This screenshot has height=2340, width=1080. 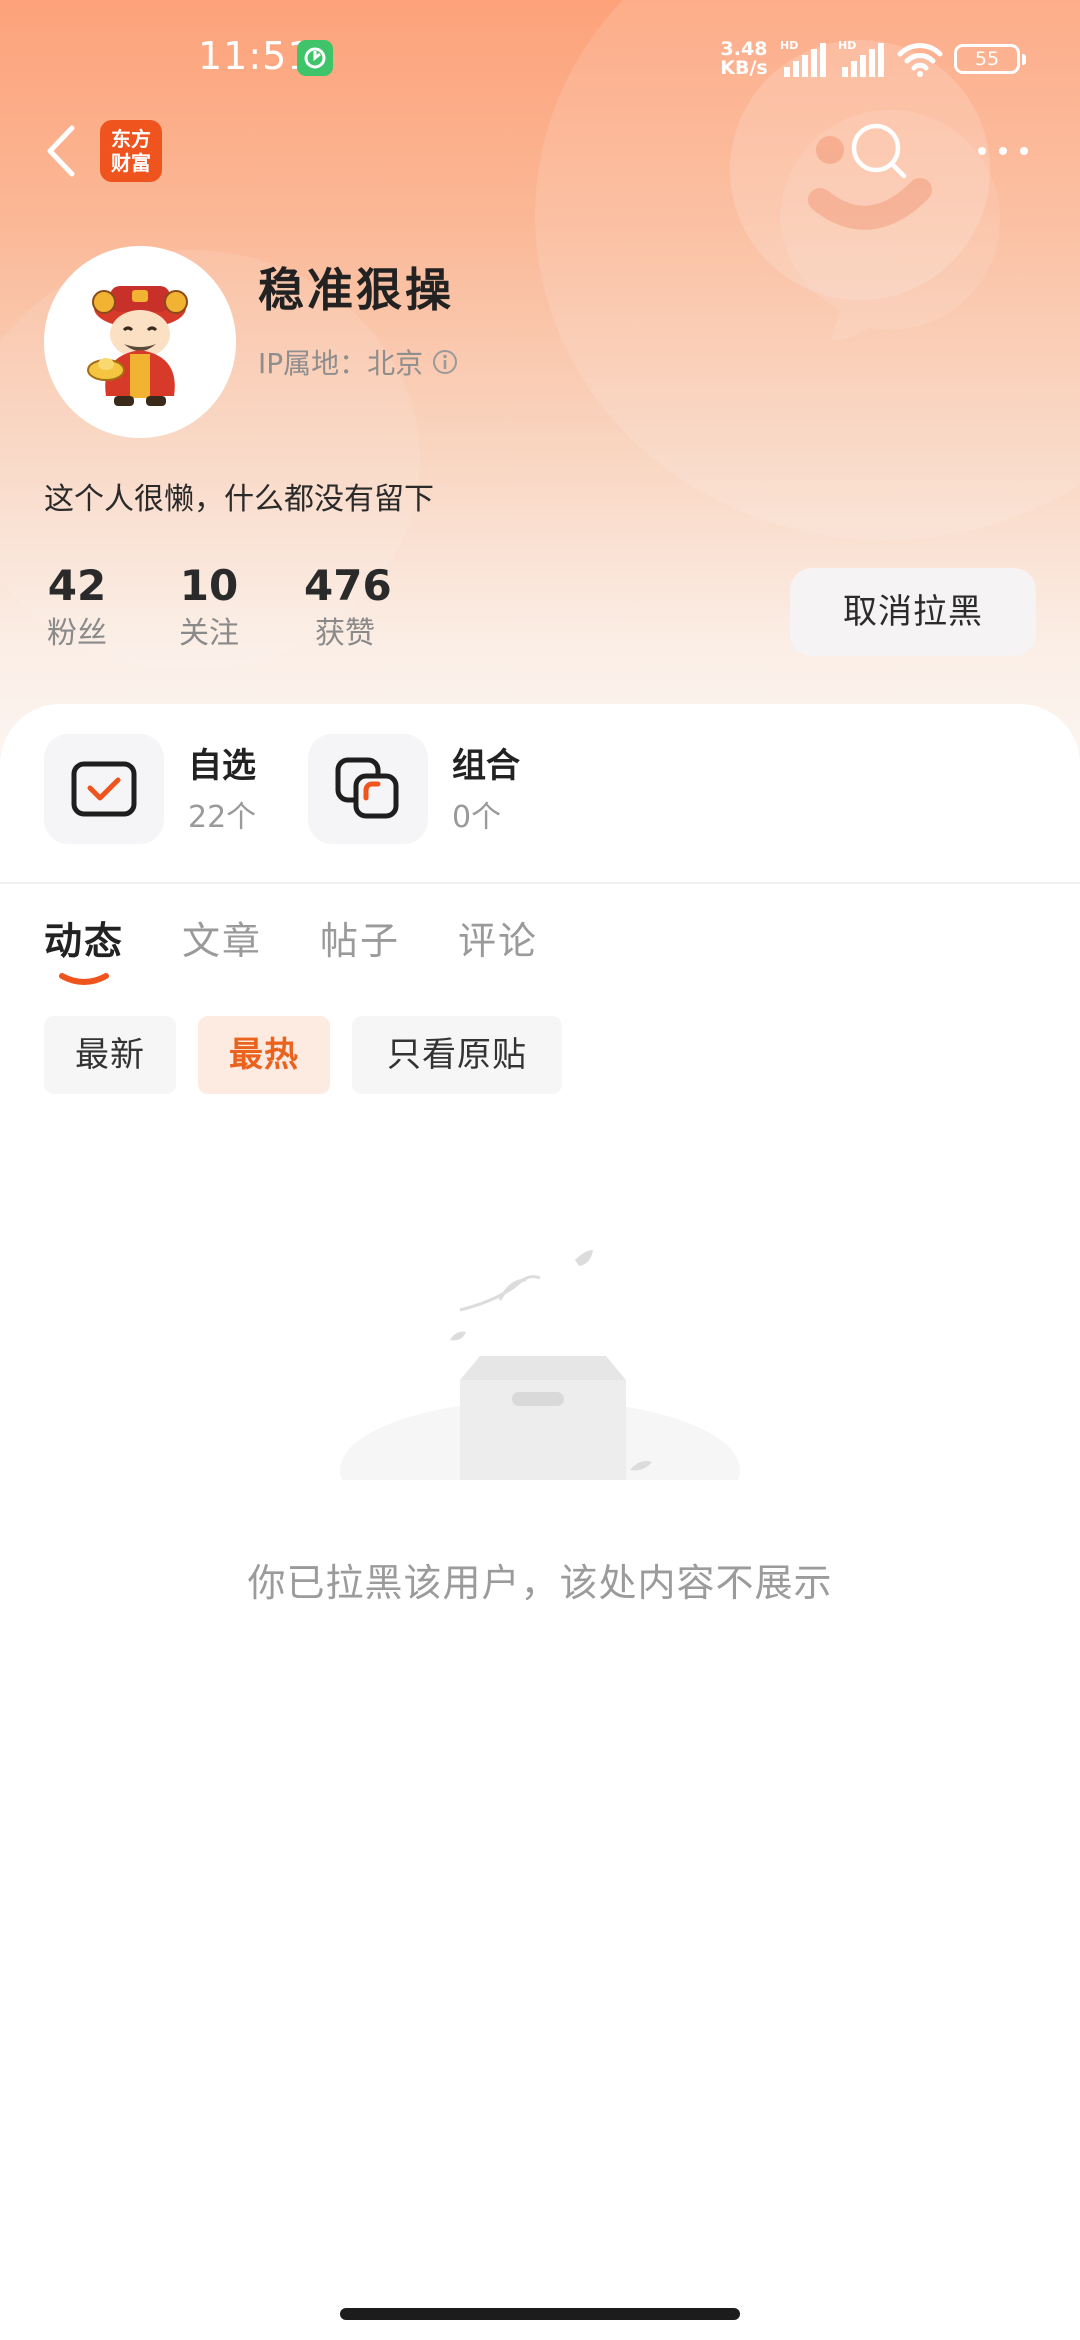 I want to click on ip-location: IP属地：北京, so click(x=358, y=362).